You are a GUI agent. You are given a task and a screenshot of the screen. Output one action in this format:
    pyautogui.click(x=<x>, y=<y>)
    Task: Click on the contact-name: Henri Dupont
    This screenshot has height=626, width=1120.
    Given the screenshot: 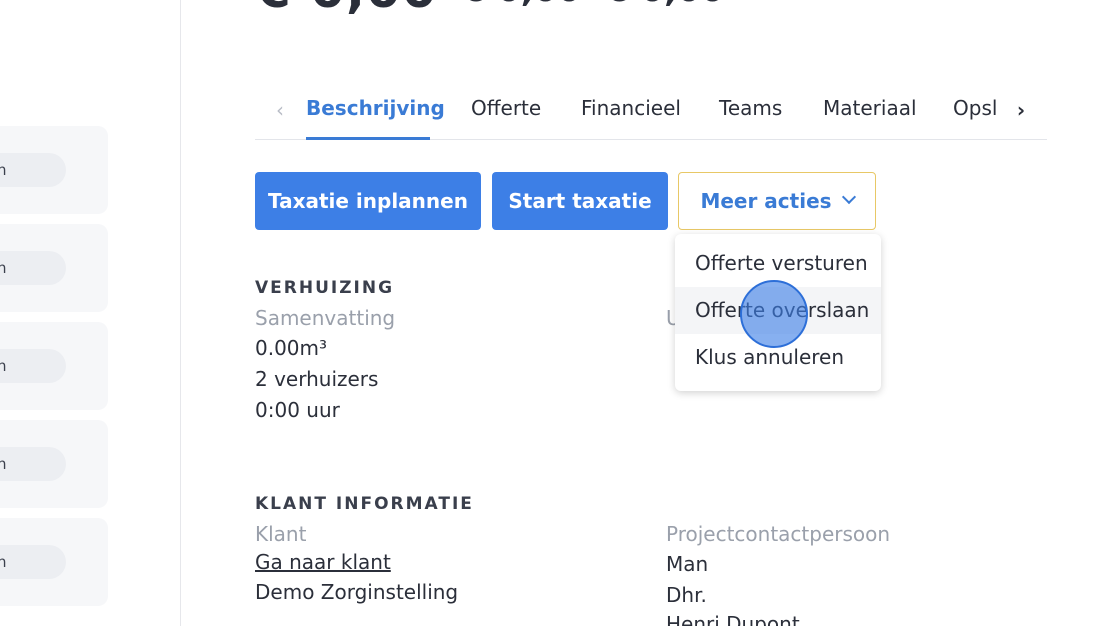 What is the action you would take?
    pyautogui.click(x=733, y=619)
    